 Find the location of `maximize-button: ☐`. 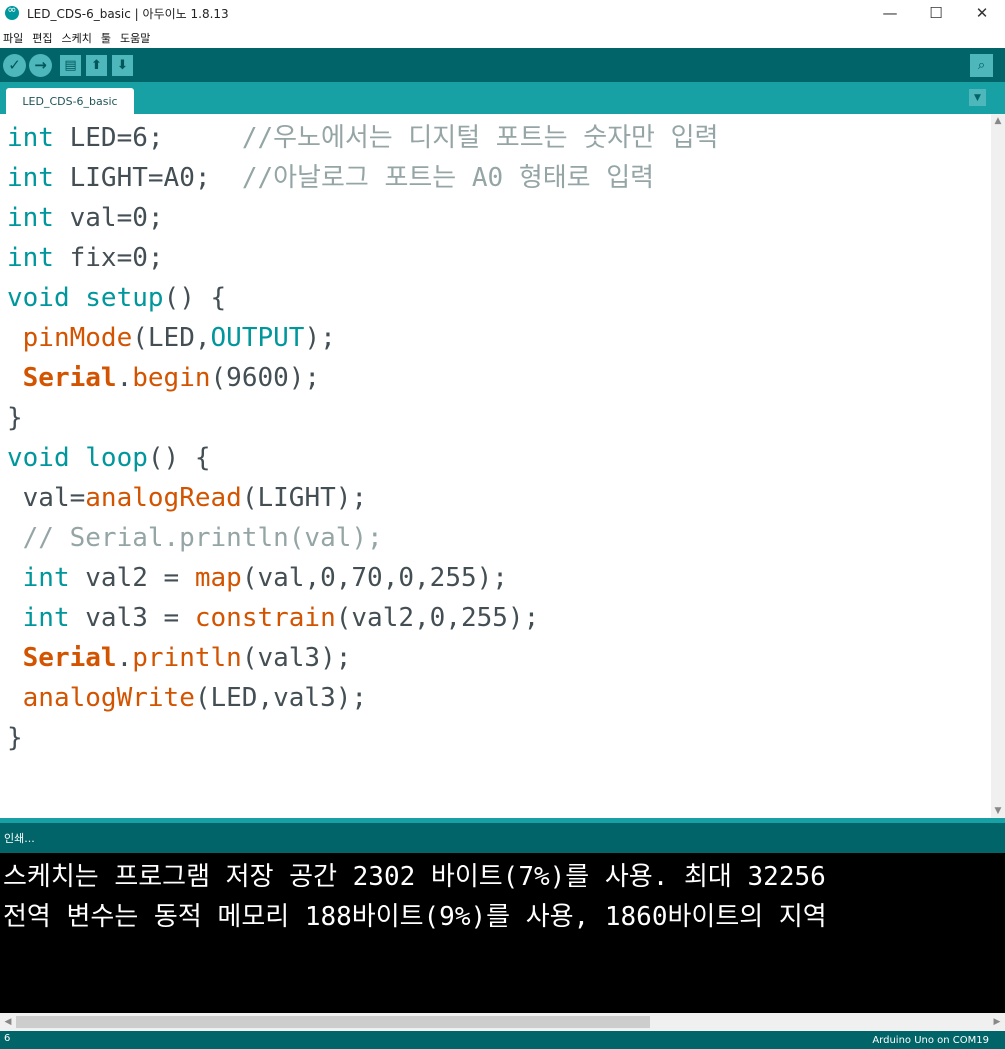

maximize-button: ☐ is located at coordinates (936, 13).